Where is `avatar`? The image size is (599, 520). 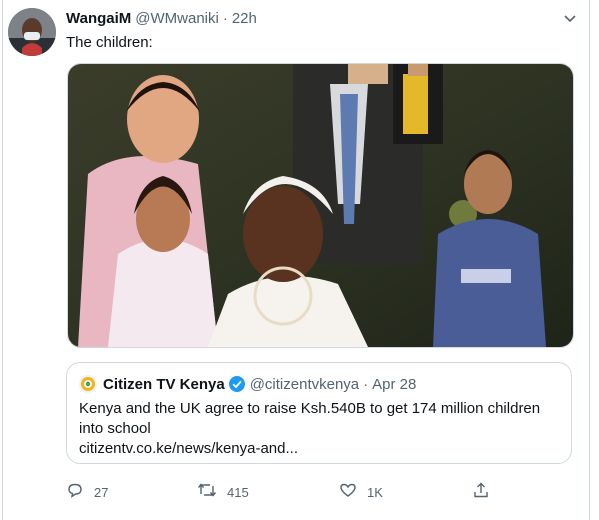
avatar is located at coordinates (32, 32).